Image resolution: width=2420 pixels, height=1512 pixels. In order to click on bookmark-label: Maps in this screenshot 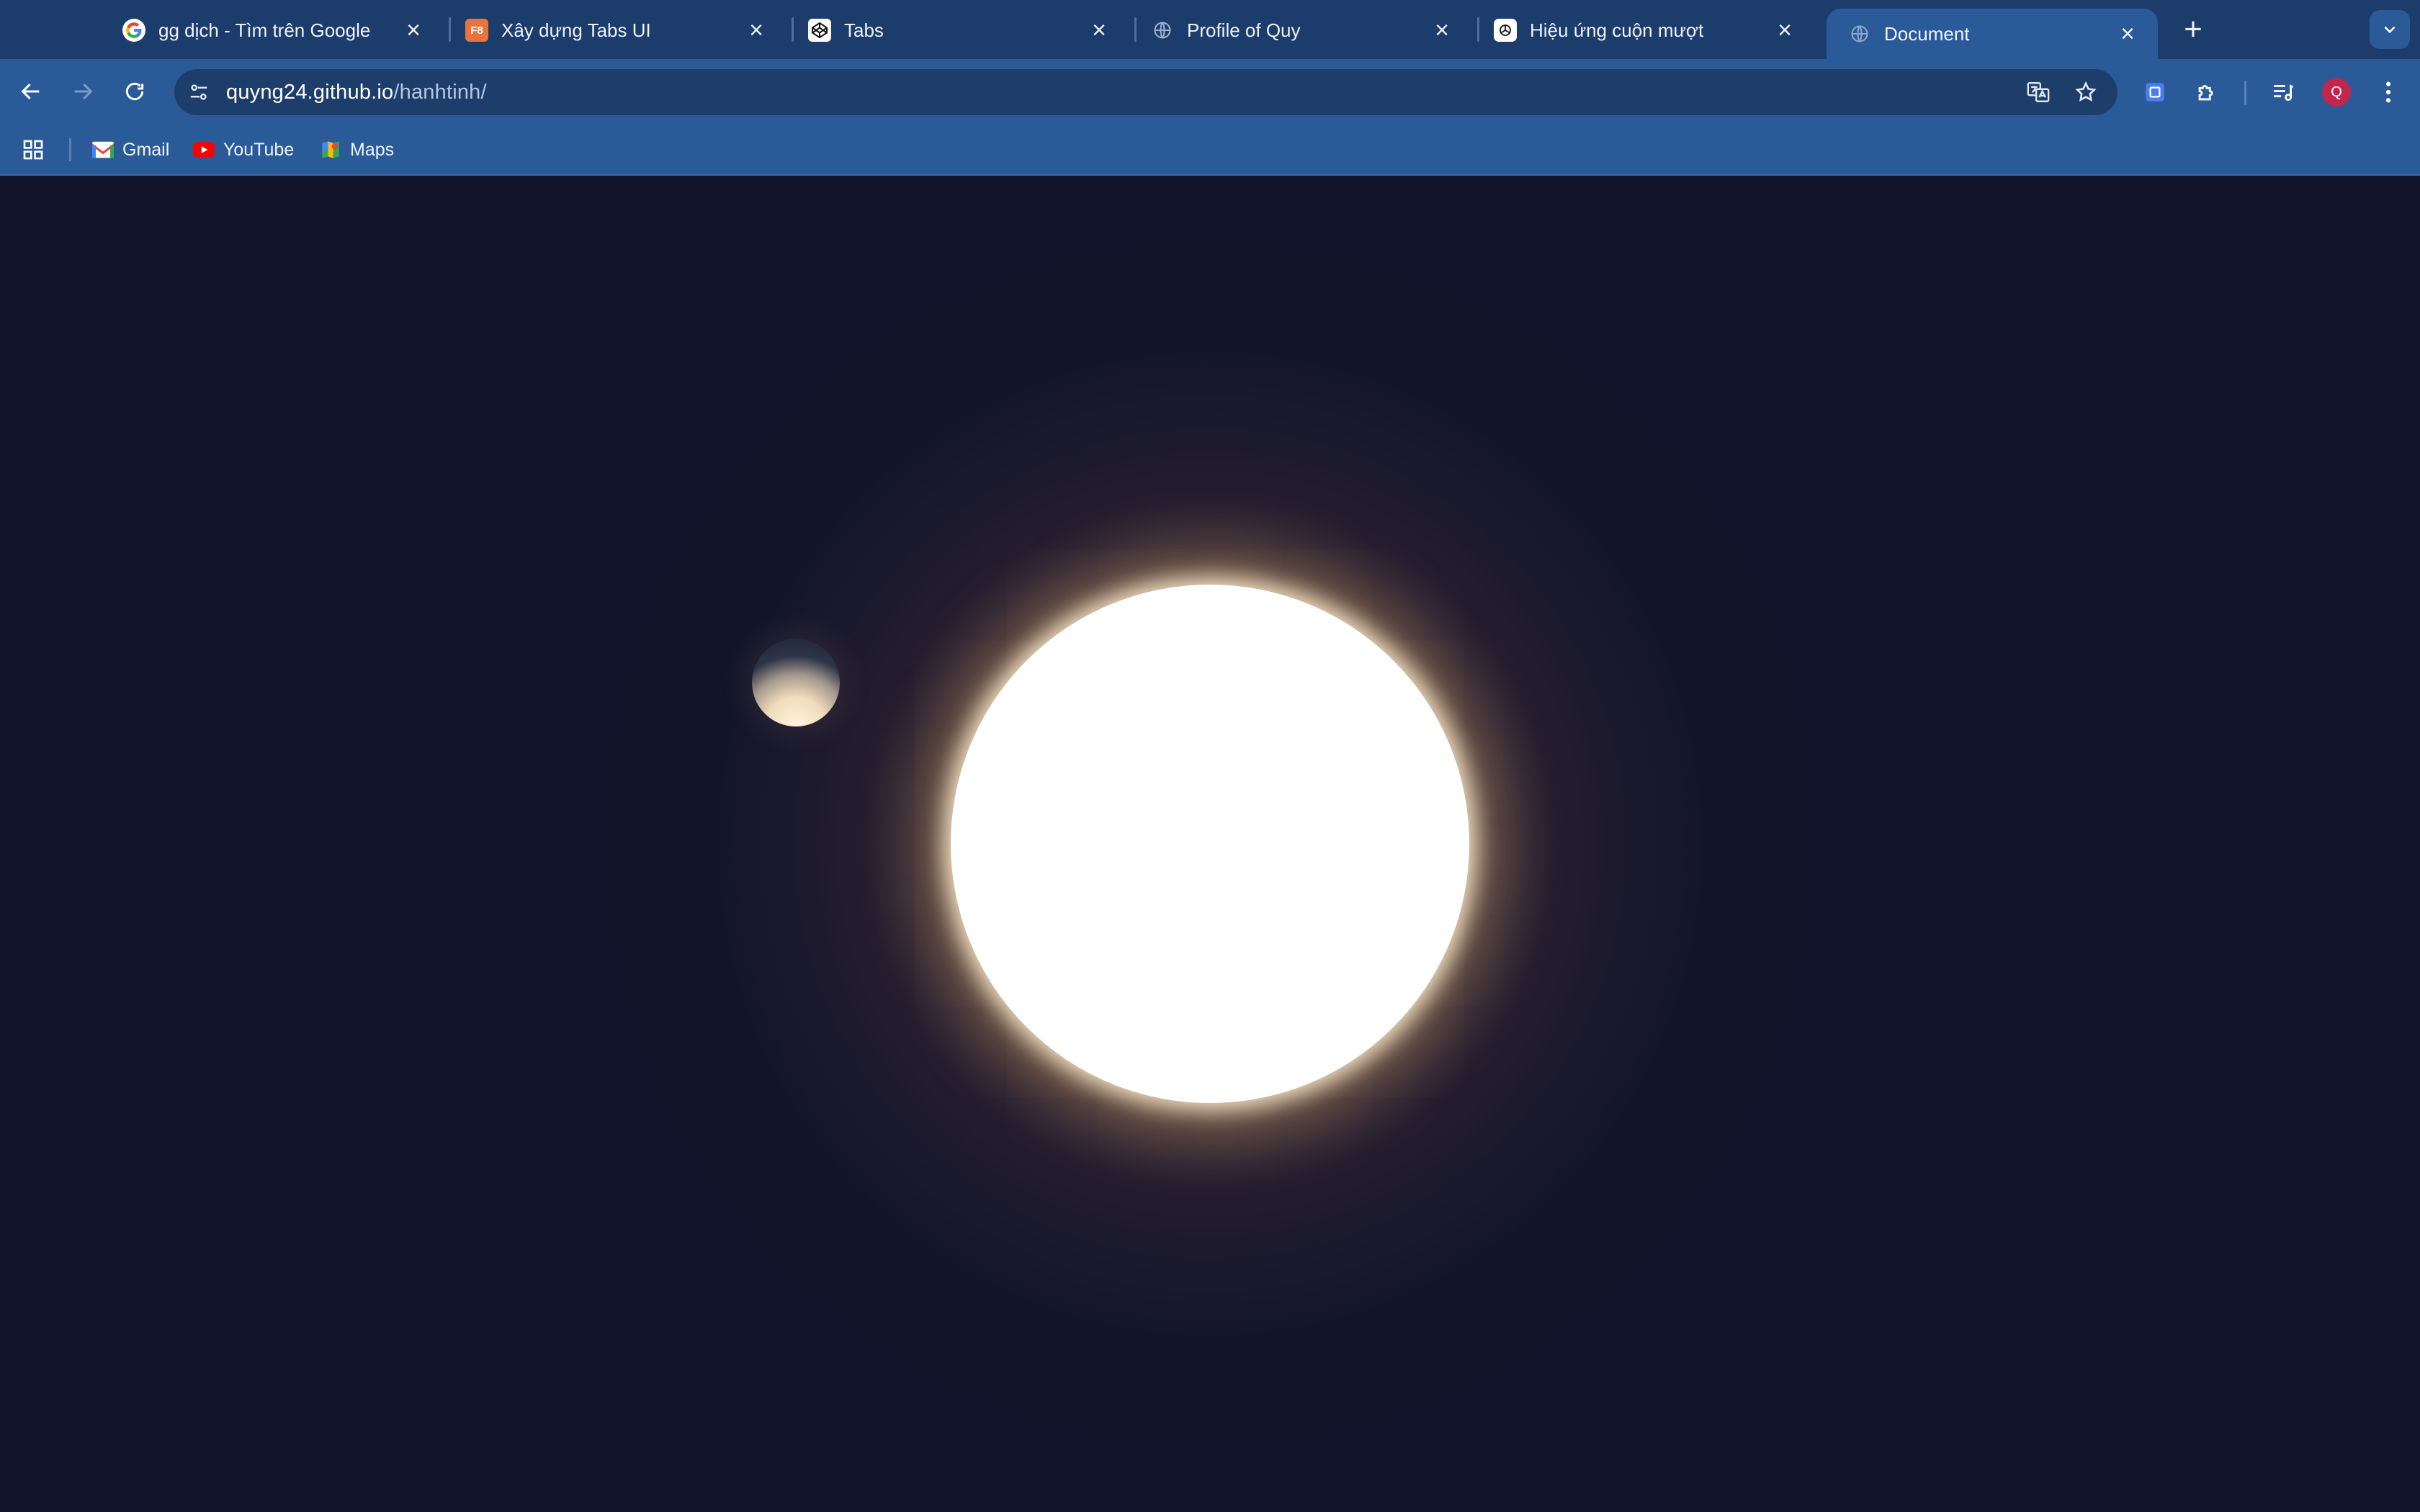, I will do `click(372, 149)`.